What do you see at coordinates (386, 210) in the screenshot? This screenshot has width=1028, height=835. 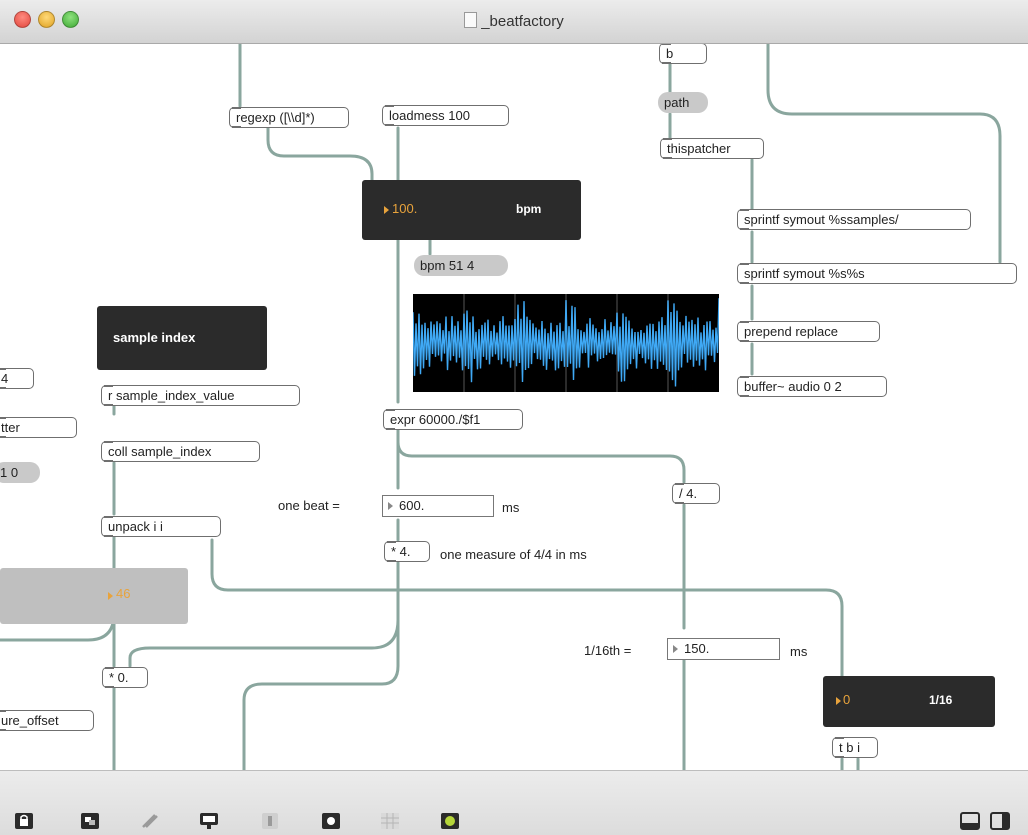 I see `bpm-triangle-icon` at bounding box center [386, 210].